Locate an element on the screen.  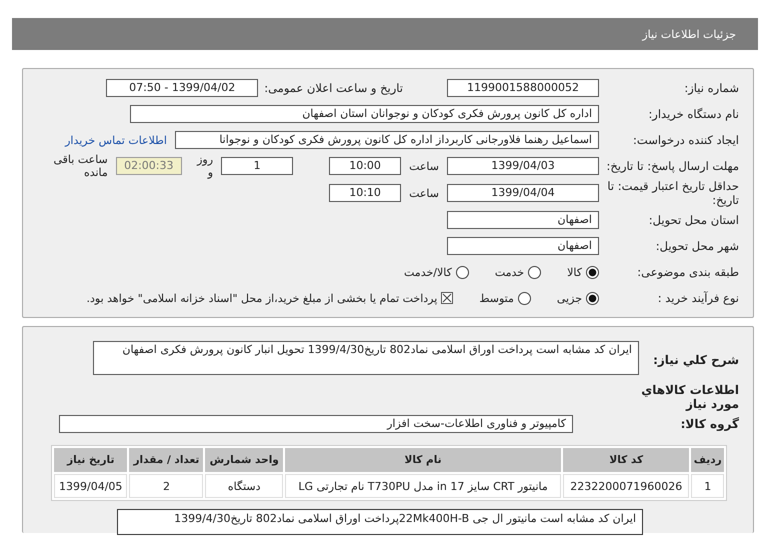
section-heading: اطلاعات کالاهاي مورد نياز is located at coordinates (689, 397).